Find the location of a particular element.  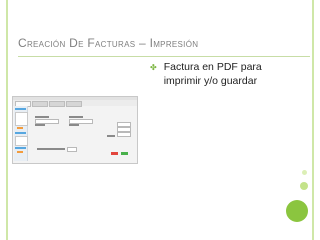

decorative-circle-medium is located at coordinates (304, 186).